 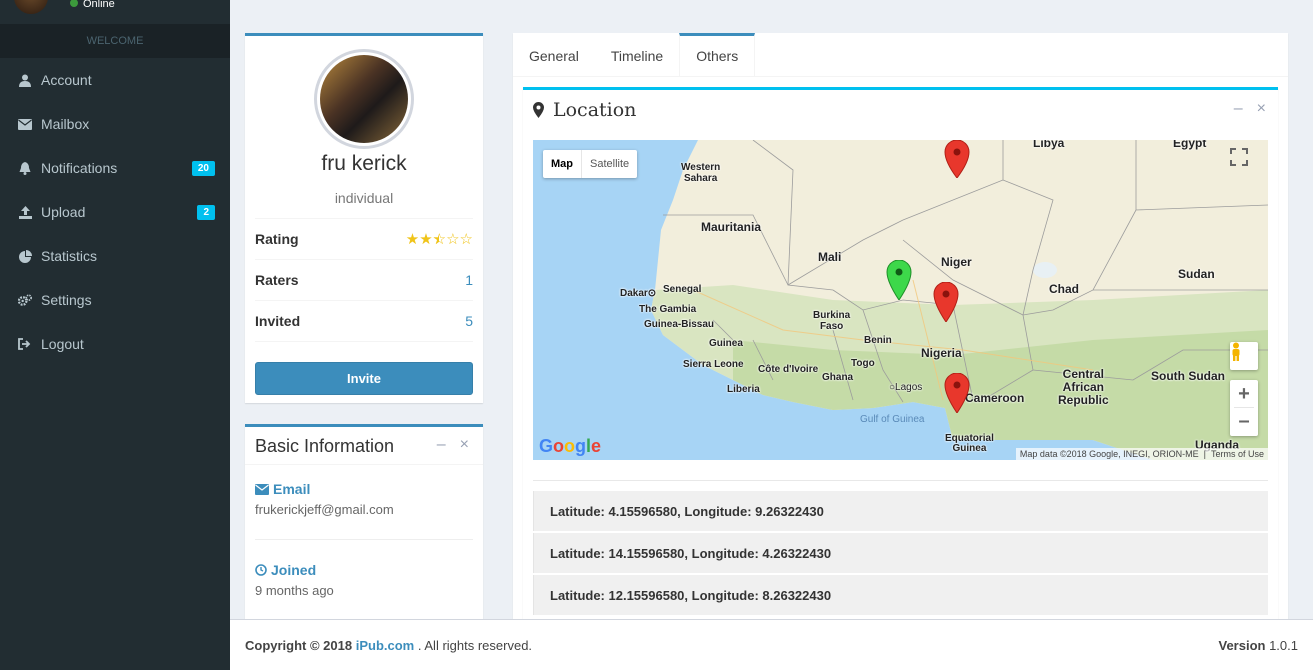 What do you see at coordinates (726, 343) in the screenshot?
I see `map-label: Guinea` at bounding box center [726, 343].